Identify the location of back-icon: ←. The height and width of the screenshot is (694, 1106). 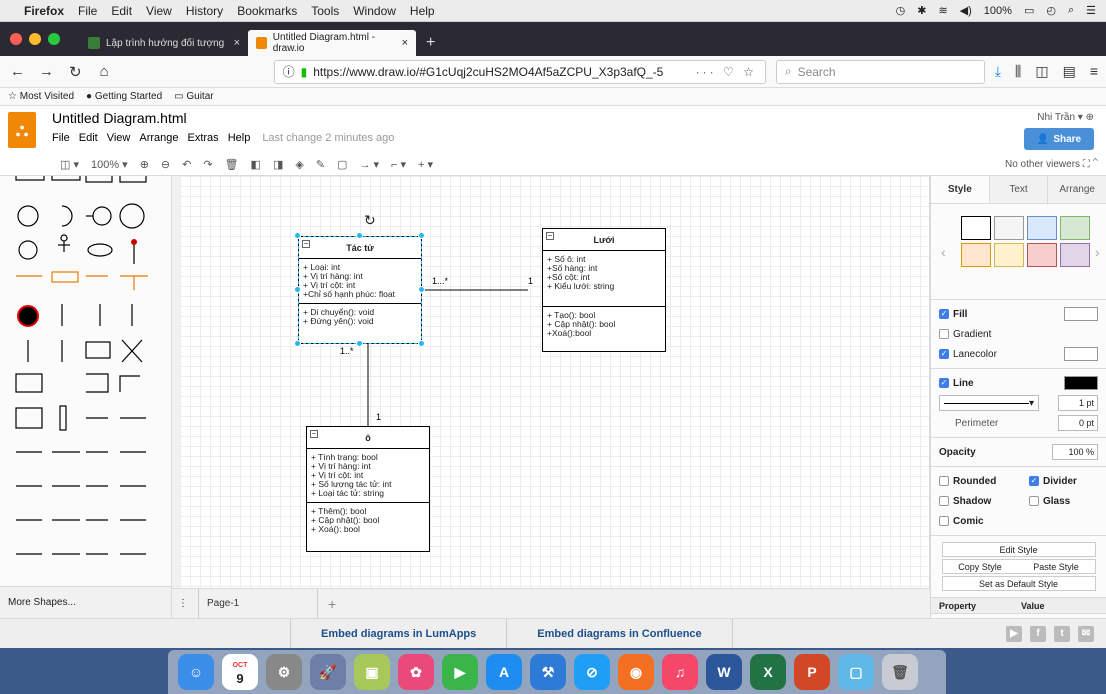
(17, 71).